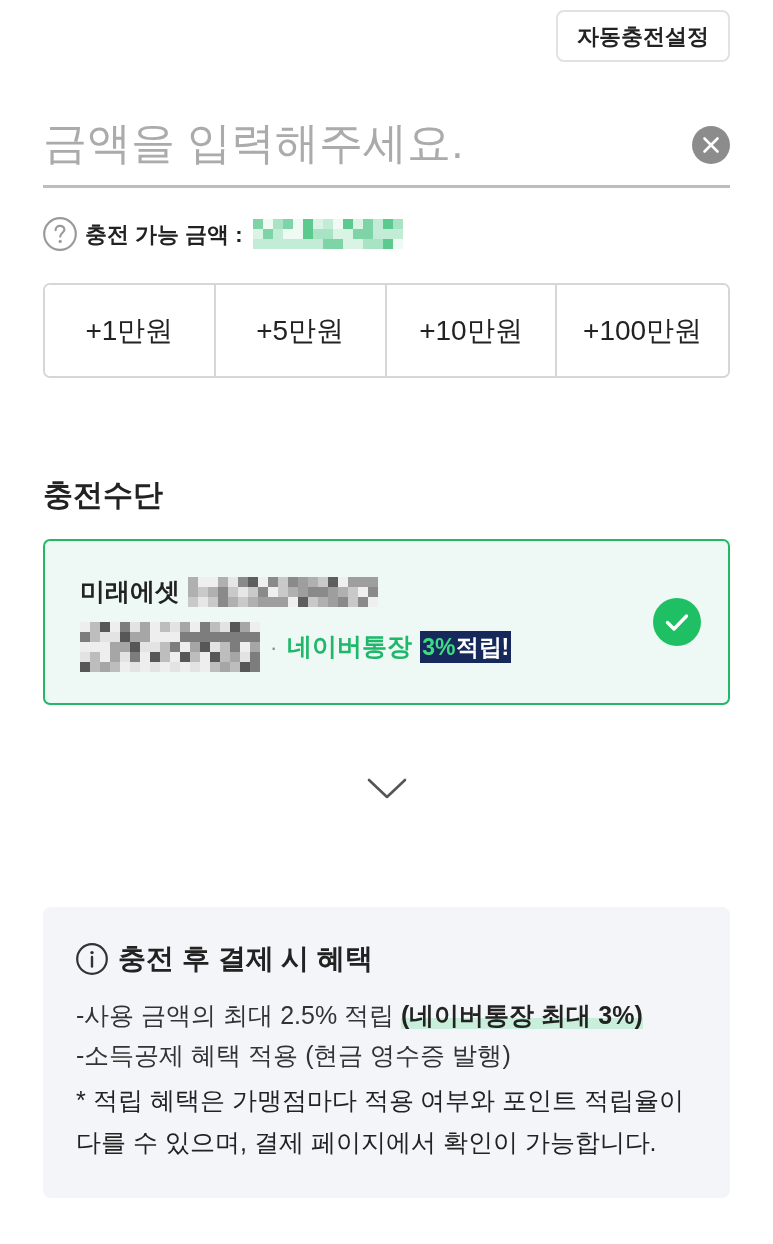  I want to click on available-amount-label: 충전 가능 금액 :, so click(164, 234).